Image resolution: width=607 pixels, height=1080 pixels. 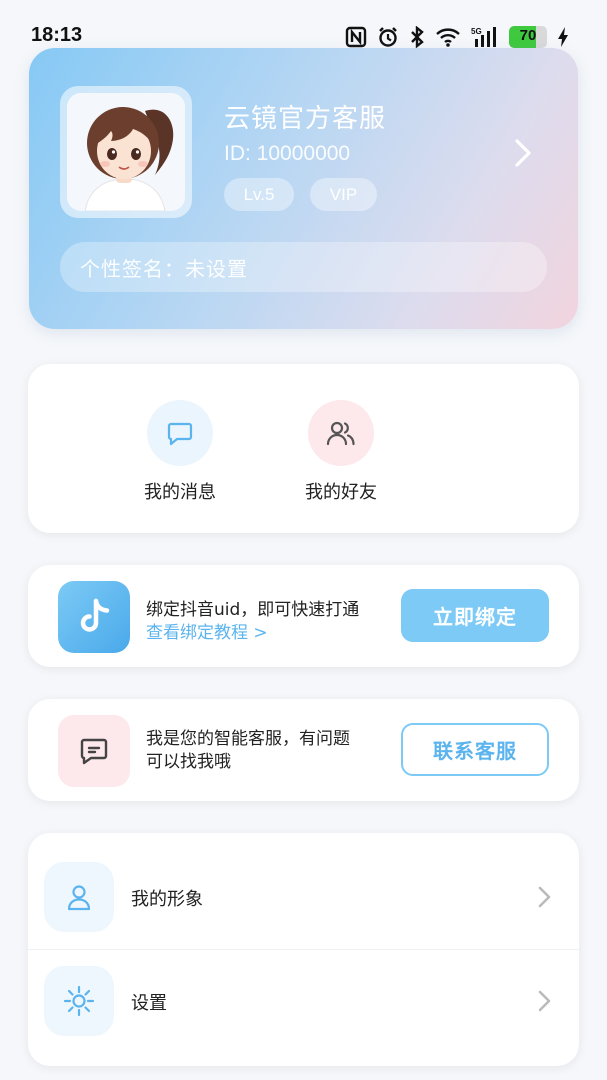 I want to click on charging-icon, so click(x=563, y=37).